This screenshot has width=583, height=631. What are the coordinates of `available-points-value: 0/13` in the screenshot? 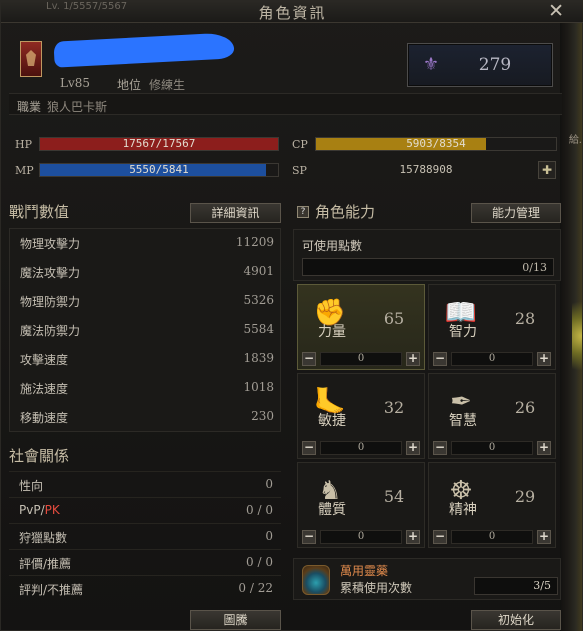 It's located at (534, 267).